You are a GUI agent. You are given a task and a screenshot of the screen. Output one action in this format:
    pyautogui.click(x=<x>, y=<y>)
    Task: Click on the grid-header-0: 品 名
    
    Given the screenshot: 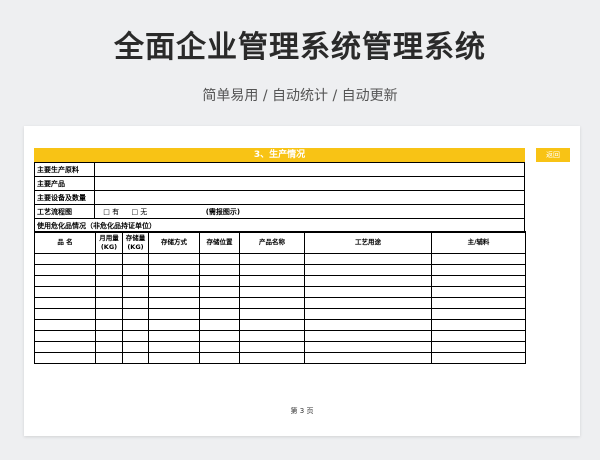 What is the action you would take?
    pyautogui.click(x=65, y=242)
    